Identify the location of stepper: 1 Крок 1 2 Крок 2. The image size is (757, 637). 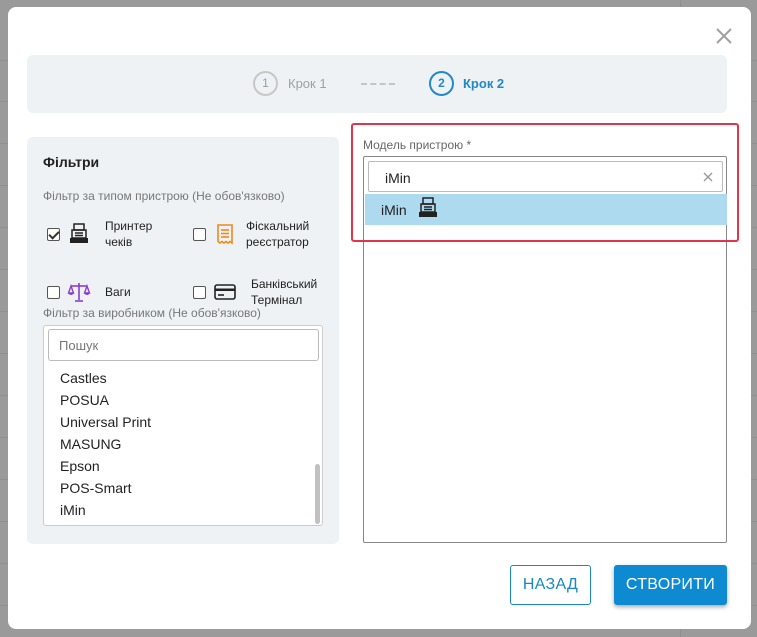
(377, 84).